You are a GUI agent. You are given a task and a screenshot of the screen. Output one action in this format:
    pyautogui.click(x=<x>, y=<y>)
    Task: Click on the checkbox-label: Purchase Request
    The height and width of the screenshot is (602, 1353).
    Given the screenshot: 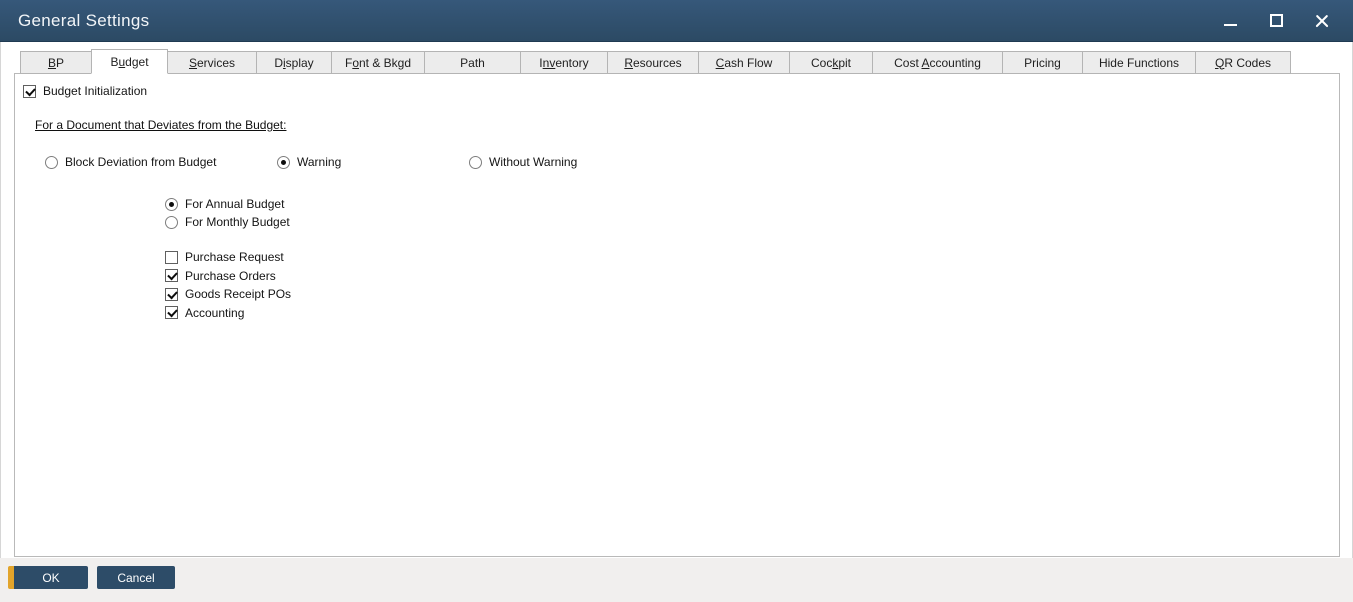 What is the action you would take?
    pyautogui.click(x=234, y=257)
    